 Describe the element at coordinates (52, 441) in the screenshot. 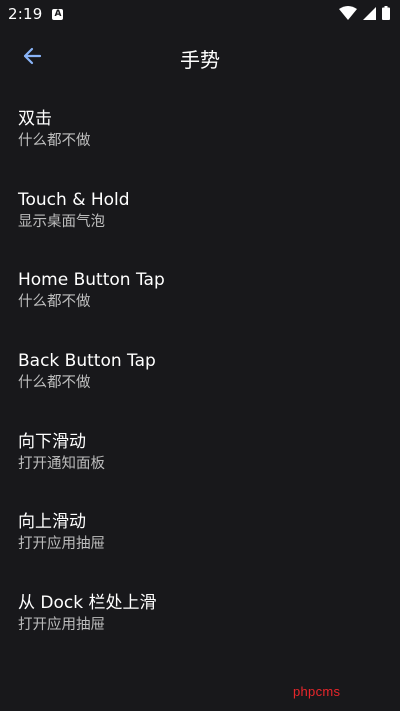

I see `setting-title: 向下滑动` at that location.